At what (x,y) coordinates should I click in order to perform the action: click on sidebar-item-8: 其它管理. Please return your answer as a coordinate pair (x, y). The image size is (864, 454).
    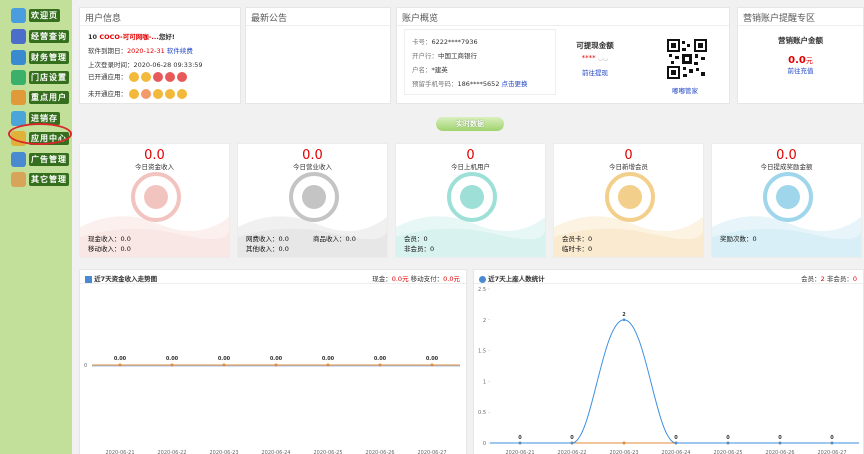
    Looking at the image, I should click on (40, 179).